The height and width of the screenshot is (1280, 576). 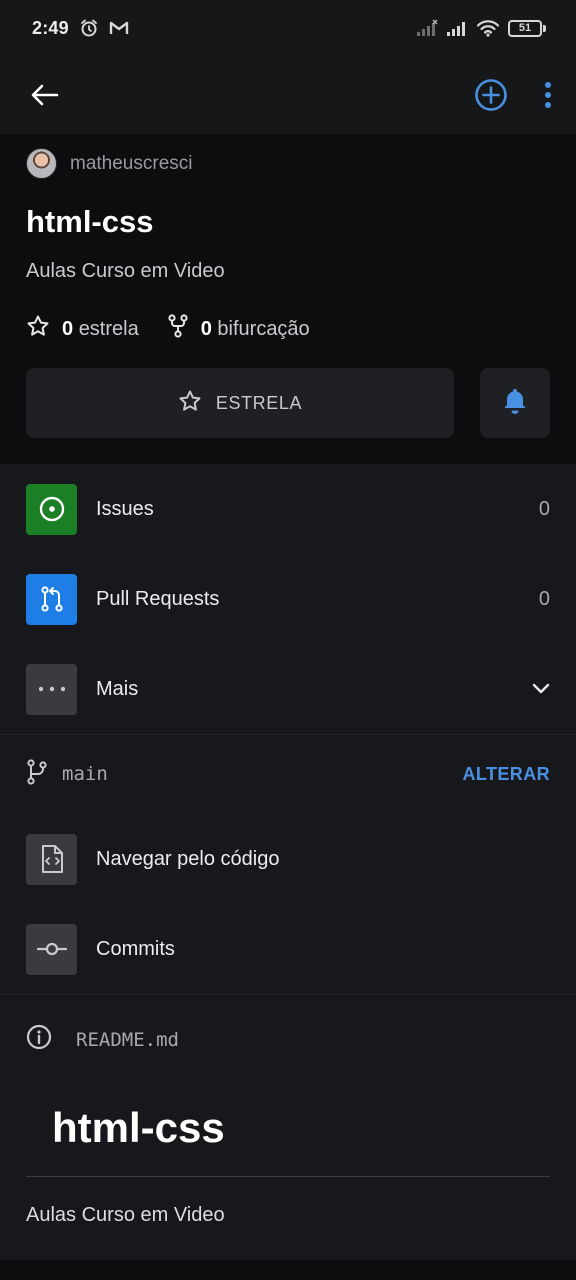 What do you see at coordinates (45, 95) in the screenshot?
I see `back-arrow-icon` at bounding box center [45, 95].